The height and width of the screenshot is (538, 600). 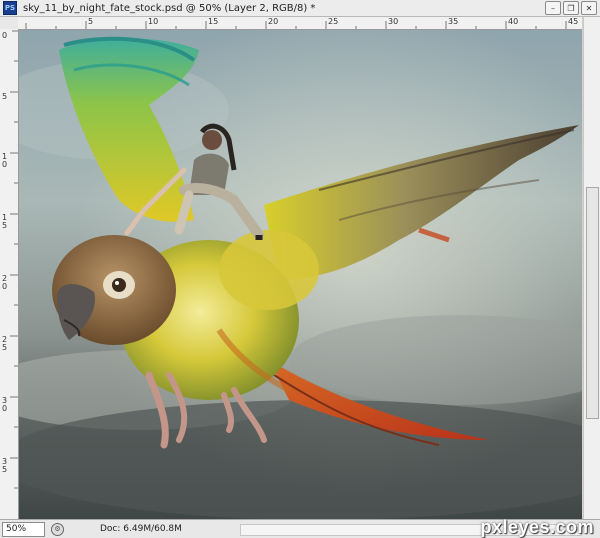 What do you see at coordinates (23, 529) in the screenshot?
I see `zoom-field: 50%` at bounding box center [23, 529].